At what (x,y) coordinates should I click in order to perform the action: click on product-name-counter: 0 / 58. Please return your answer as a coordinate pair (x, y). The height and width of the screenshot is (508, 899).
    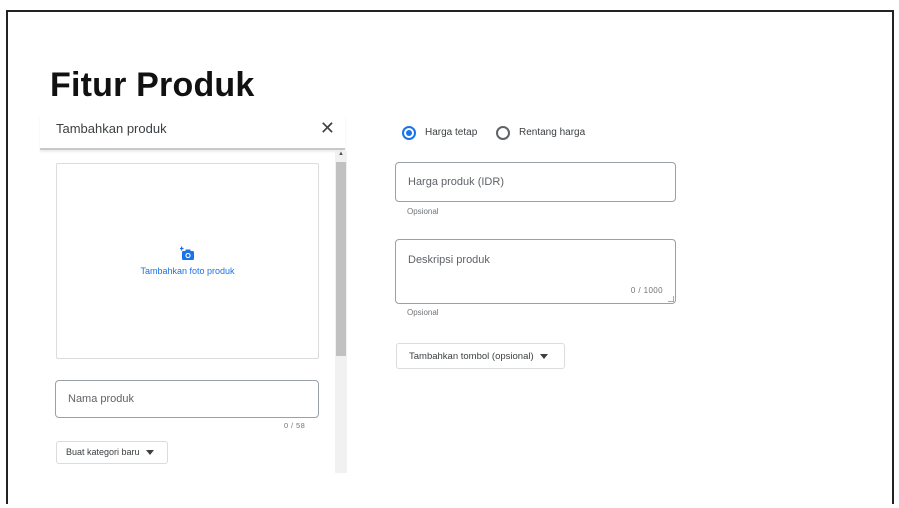
    Looking at the image, I should click on (295, 425).